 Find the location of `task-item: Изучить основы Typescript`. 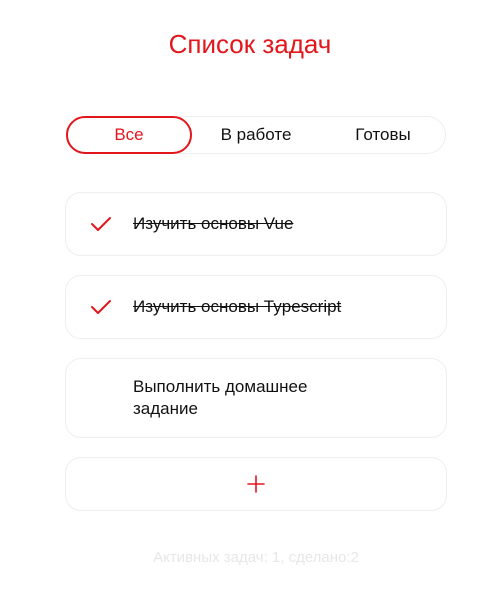

task-item: Изучить основы Typescript is located at coordinates (256, 307).